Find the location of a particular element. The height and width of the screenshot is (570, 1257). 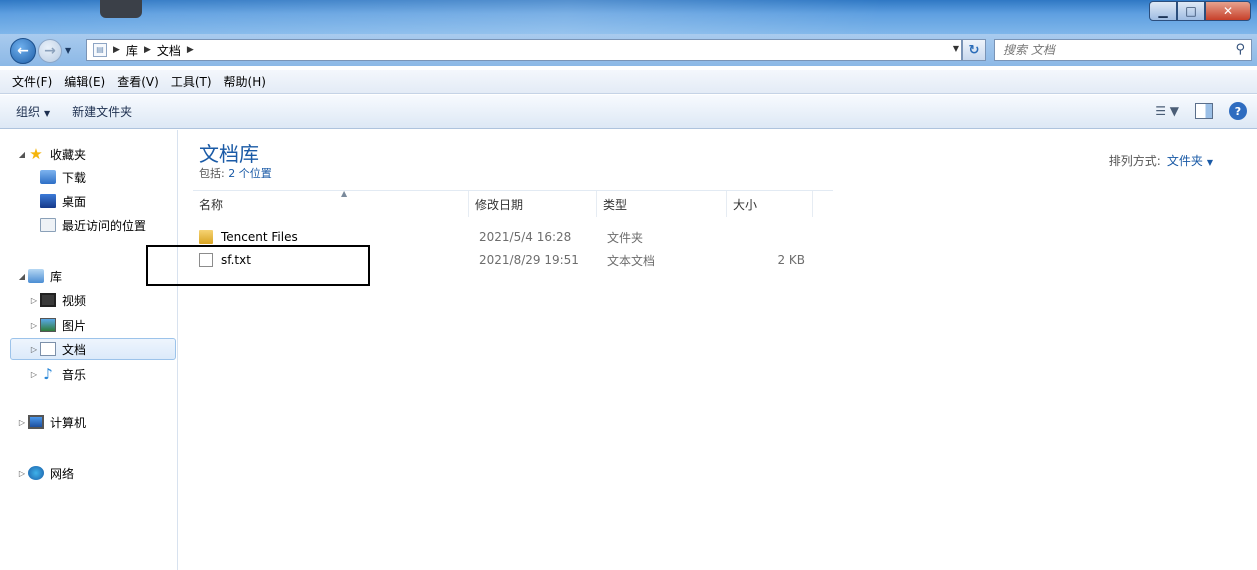

maximize-button: □ is located at coordinates (1191, 11).